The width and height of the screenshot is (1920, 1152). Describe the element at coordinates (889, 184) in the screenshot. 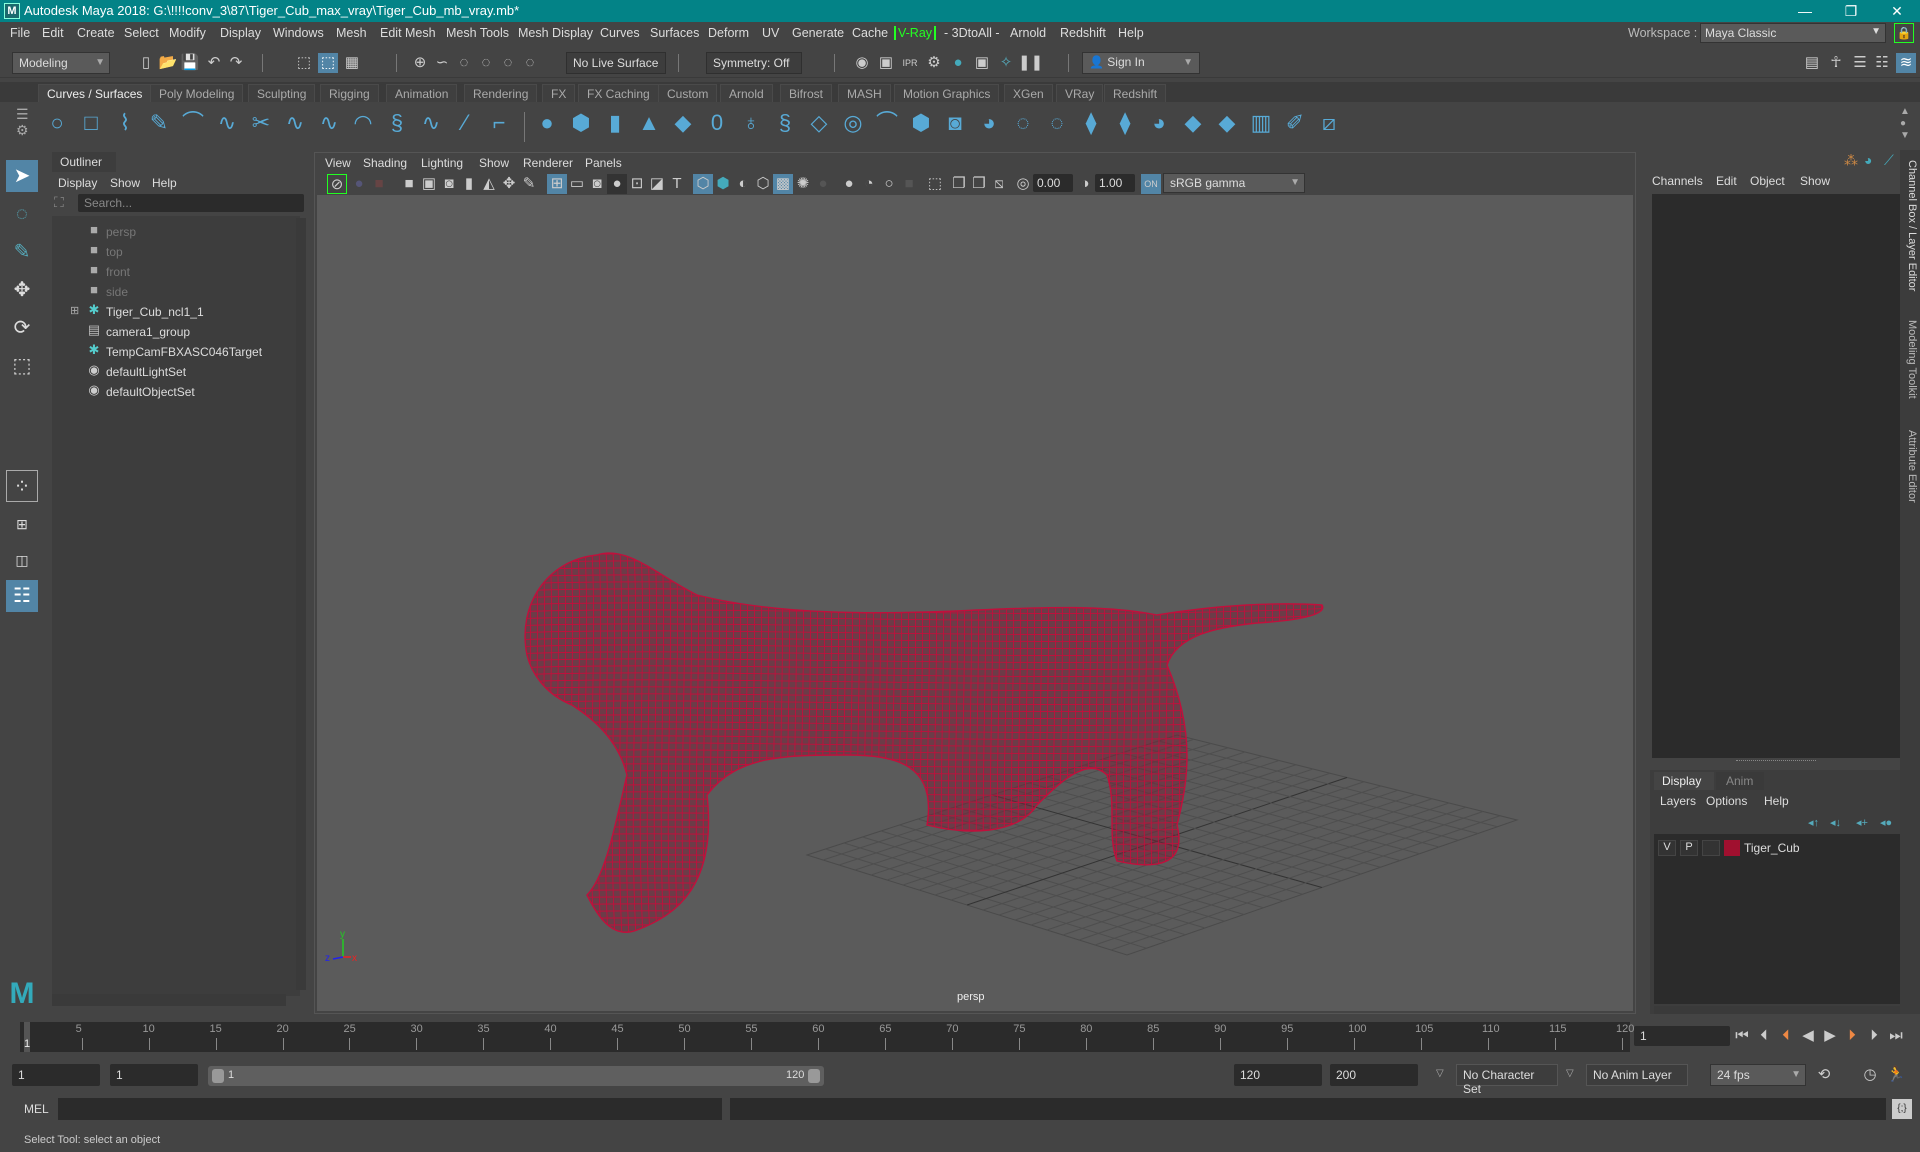

I see `multisample-icon: ○` at that location.